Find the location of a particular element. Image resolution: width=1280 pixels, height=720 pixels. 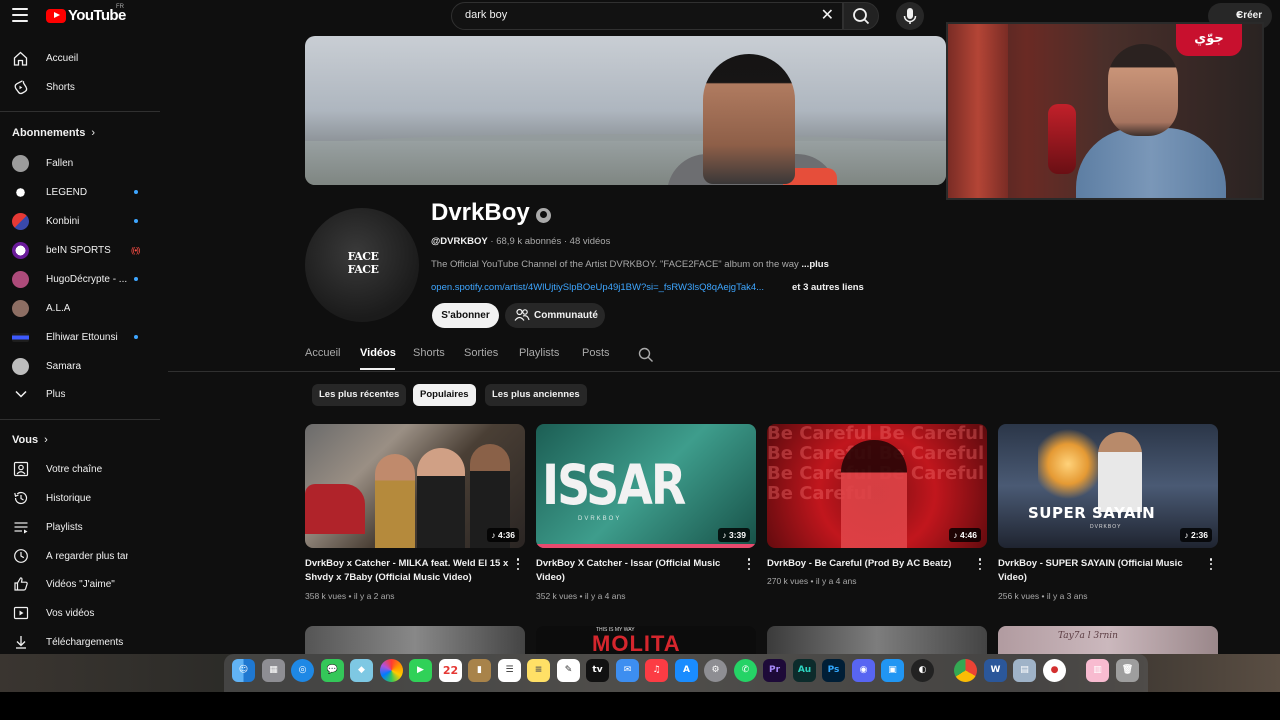

whatsapp-icon: ✆ is located at coordinates (745, 670).